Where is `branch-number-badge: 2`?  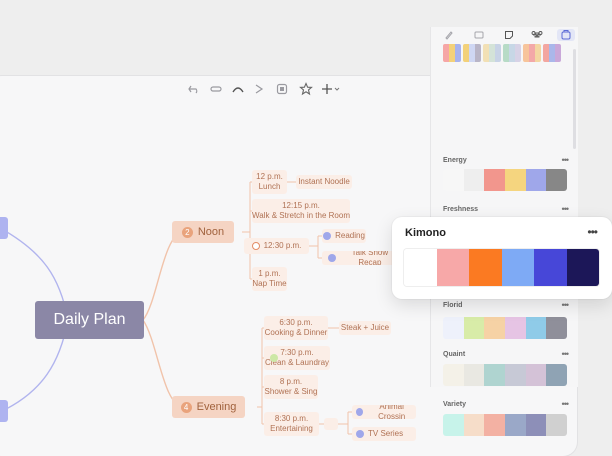
branch-number-badge: 2 is located at coordinates (187, 232).